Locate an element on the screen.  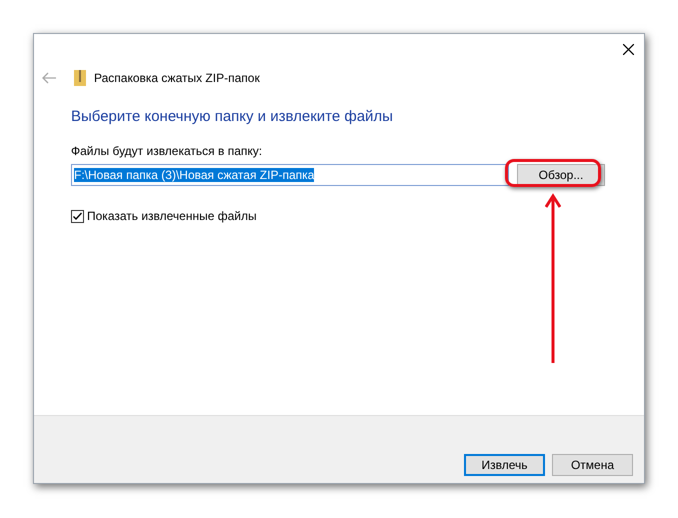
window-title: Распаковка сжатых ZIP-папок is located at coordinates (177, 78).